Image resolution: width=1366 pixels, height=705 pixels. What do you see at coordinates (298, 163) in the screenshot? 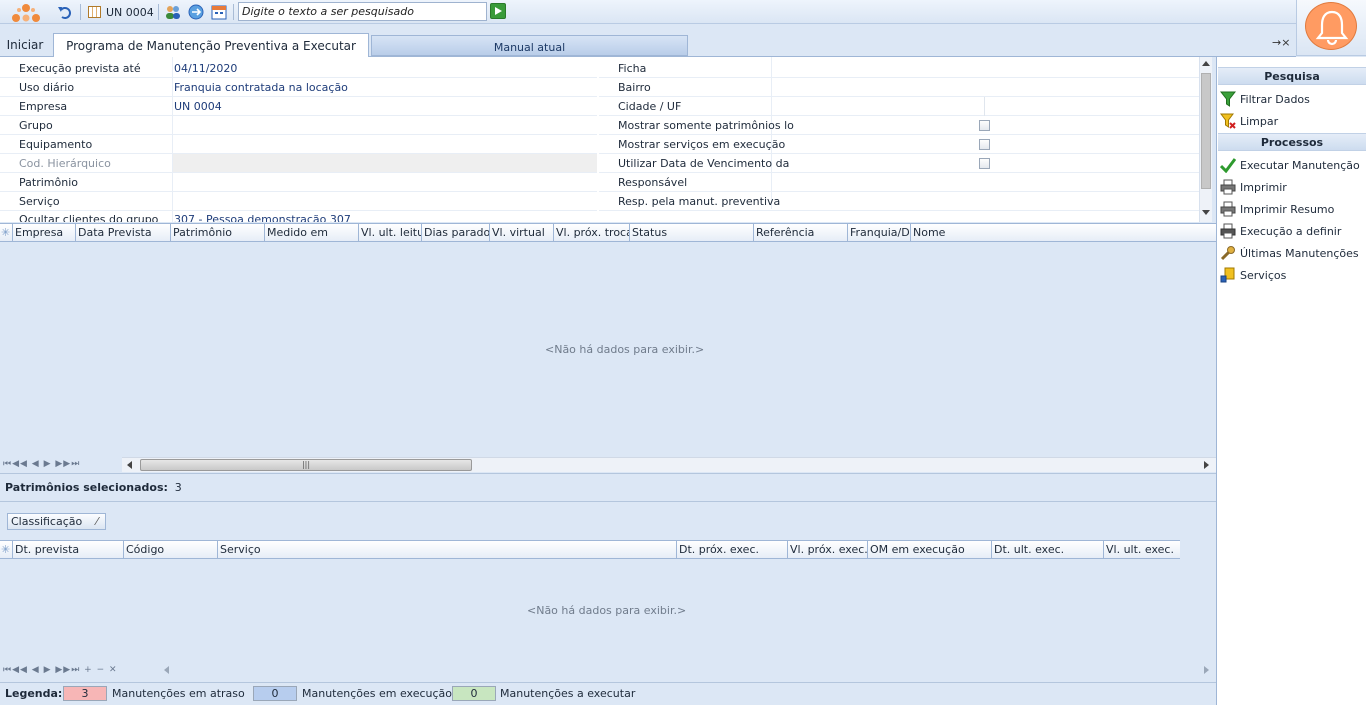
I see `form-row-disabled: Cod. Hierárquico` at bounding box center [298, 163].